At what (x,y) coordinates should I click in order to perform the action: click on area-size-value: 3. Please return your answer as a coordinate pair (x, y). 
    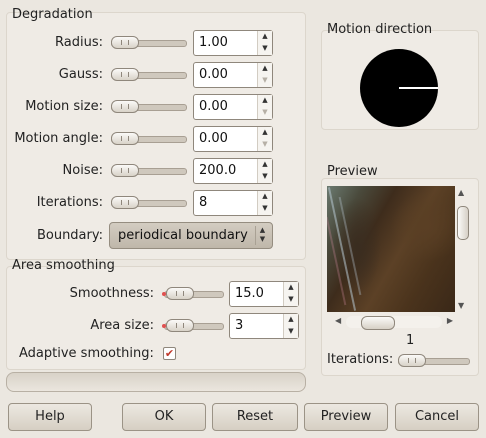
    Looking at the image, I should click on (239, 325).